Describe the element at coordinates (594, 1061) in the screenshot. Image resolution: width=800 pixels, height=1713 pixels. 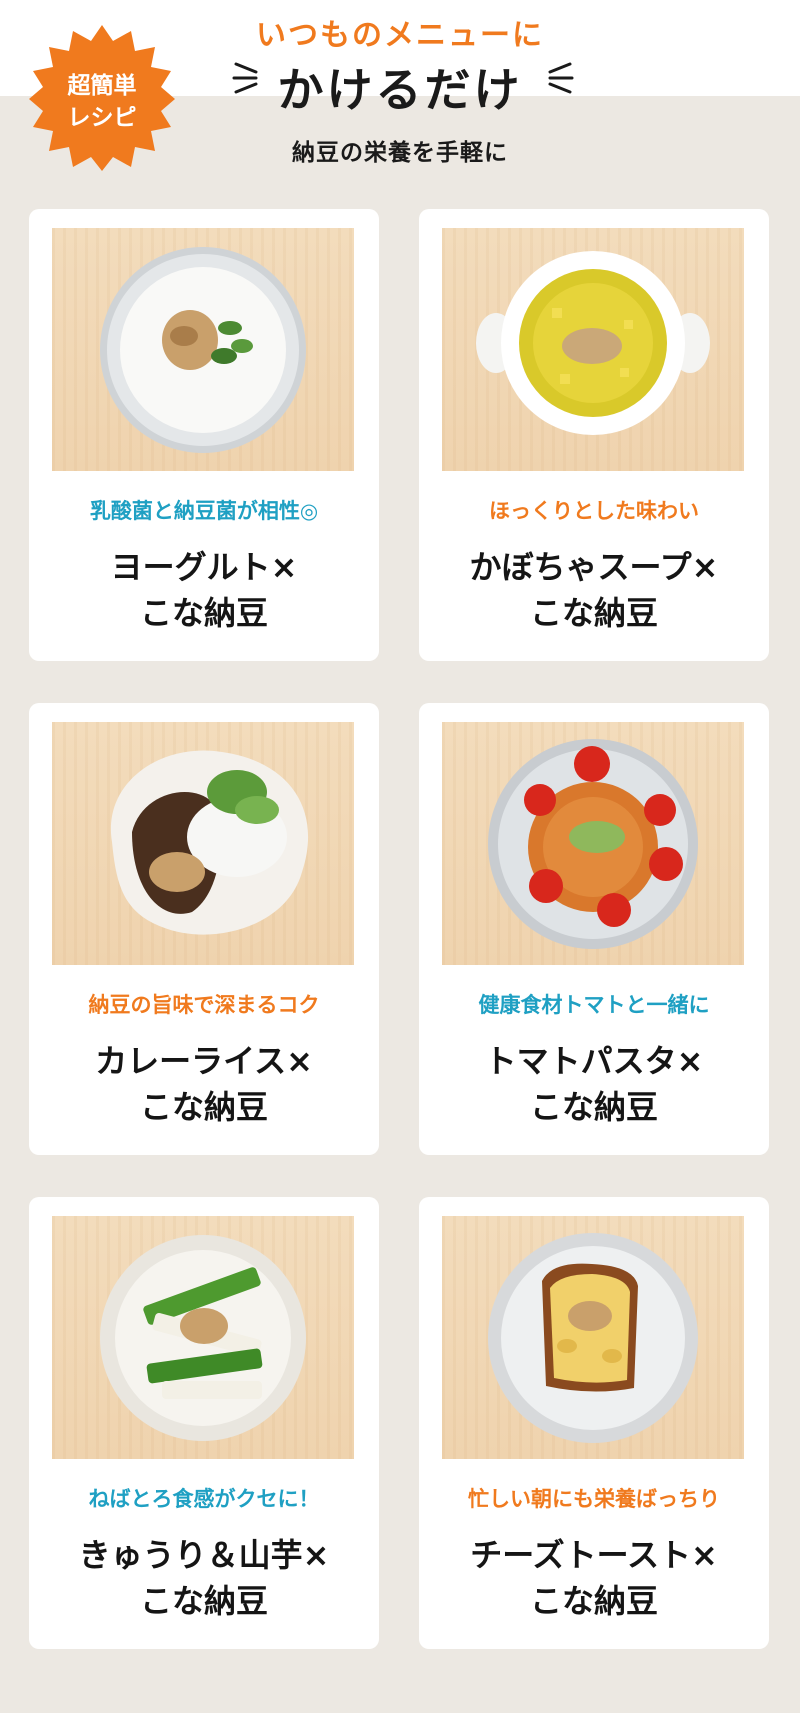
I see `recipe-name-line-1: トマトパスタ×` at that location.